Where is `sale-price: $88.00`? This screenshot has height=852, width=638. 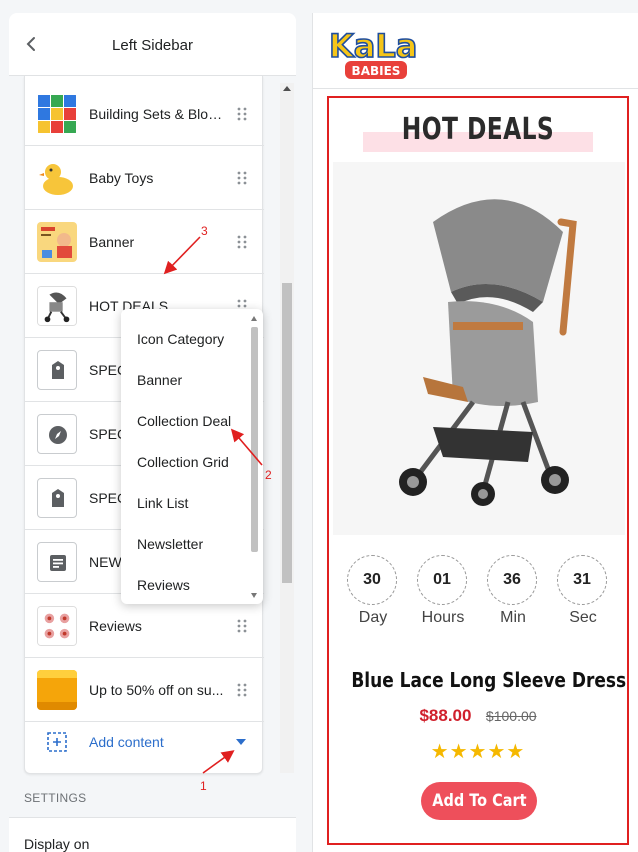
sale-price: $88.00 is located at coordinates (445, 715).